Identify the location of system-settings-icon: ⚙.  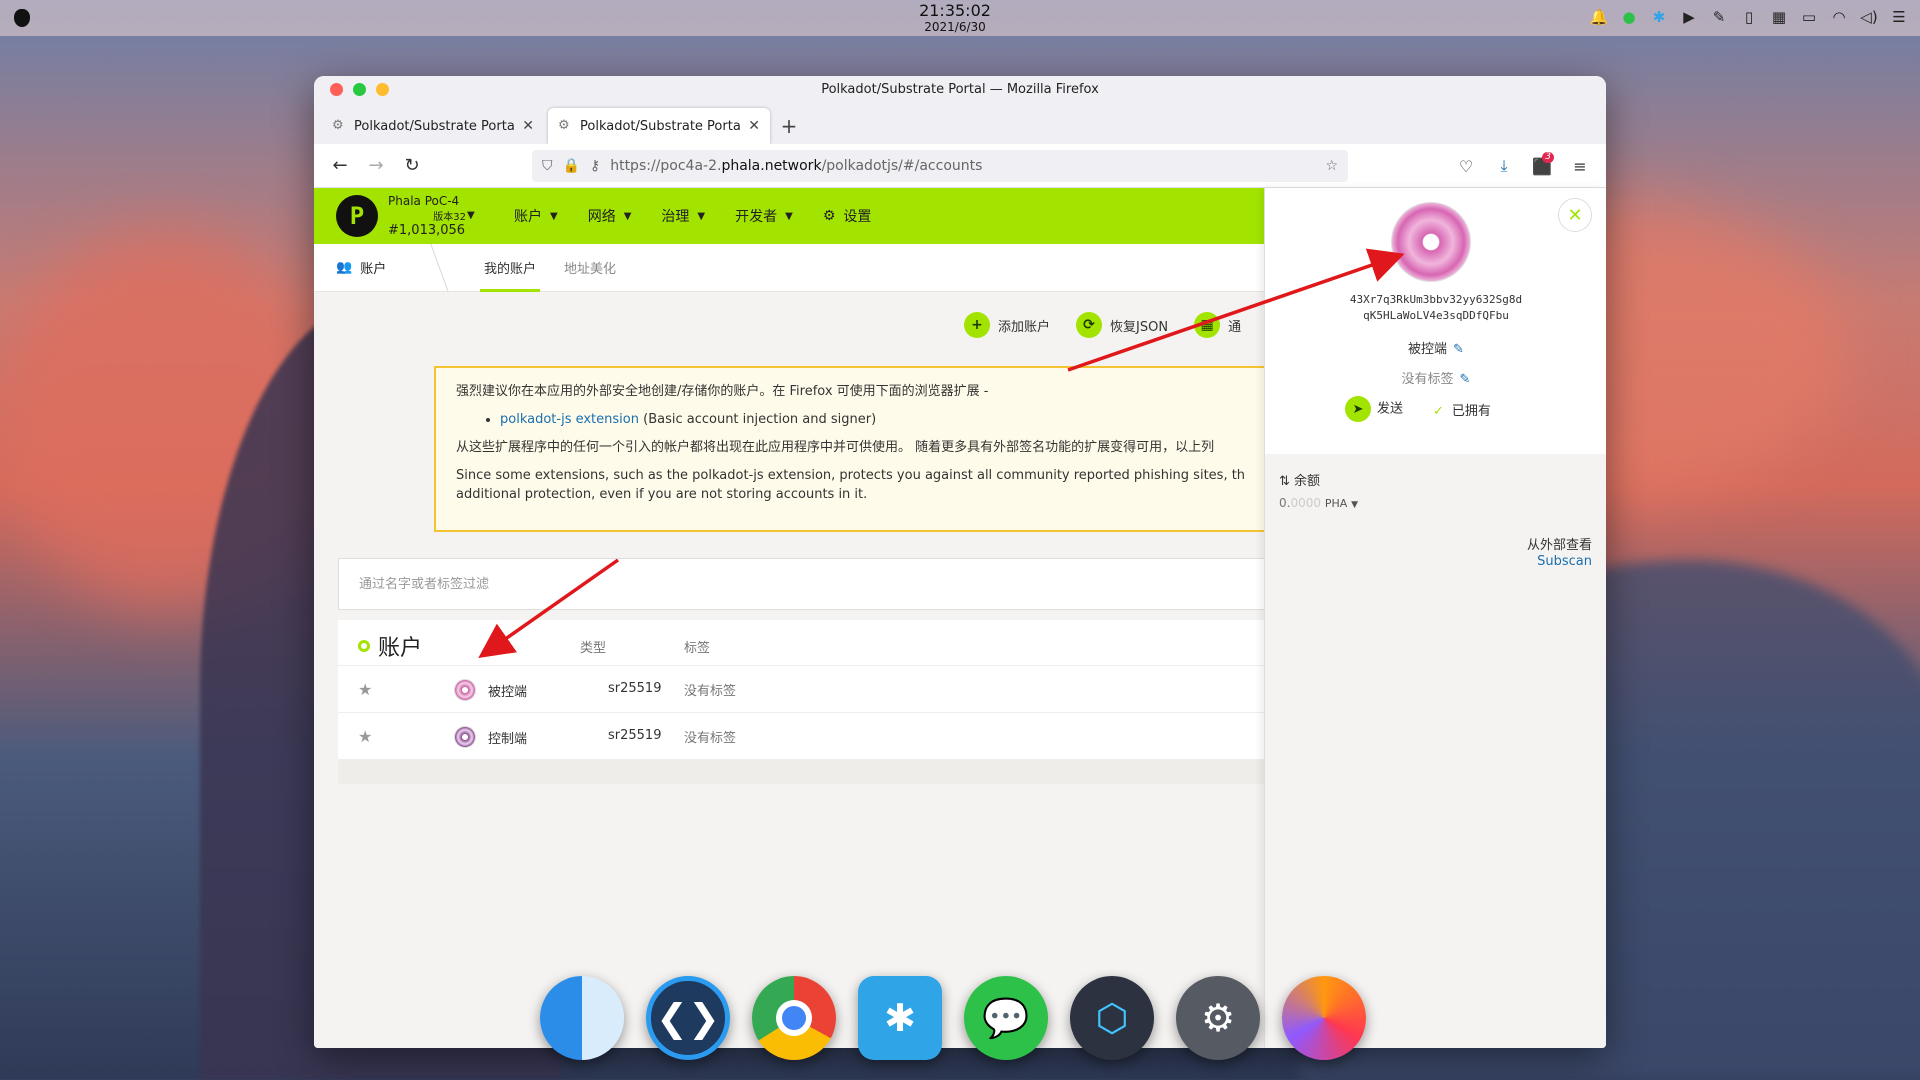
(1218, 1018).